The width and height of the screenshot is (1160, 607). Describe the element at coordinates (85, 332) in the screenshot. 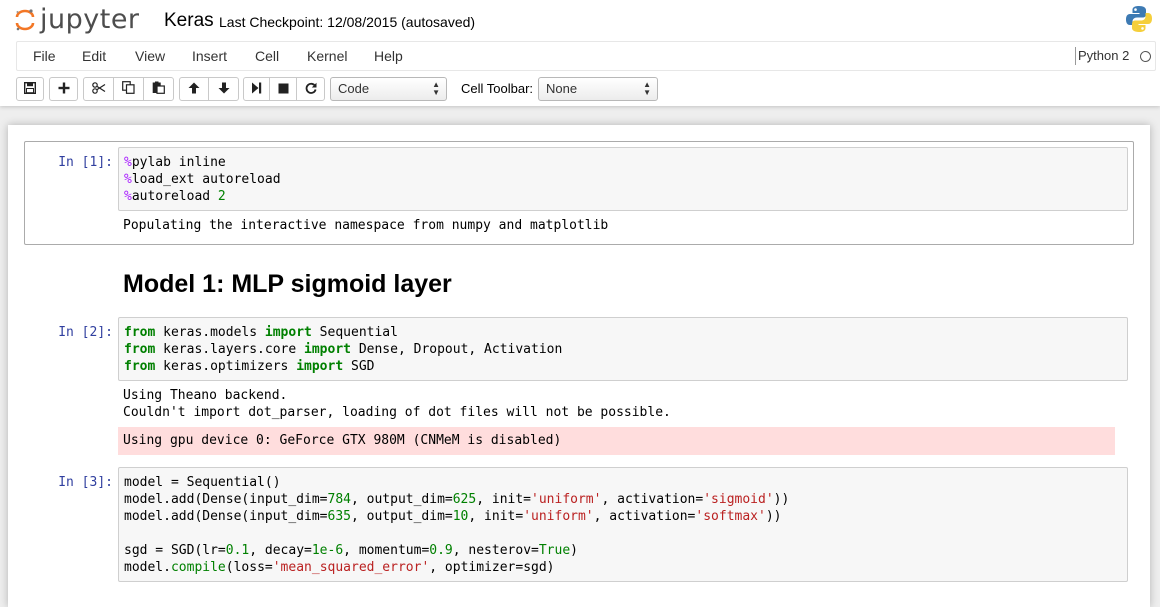

I see `input-prompt: In [2]:` at that location.